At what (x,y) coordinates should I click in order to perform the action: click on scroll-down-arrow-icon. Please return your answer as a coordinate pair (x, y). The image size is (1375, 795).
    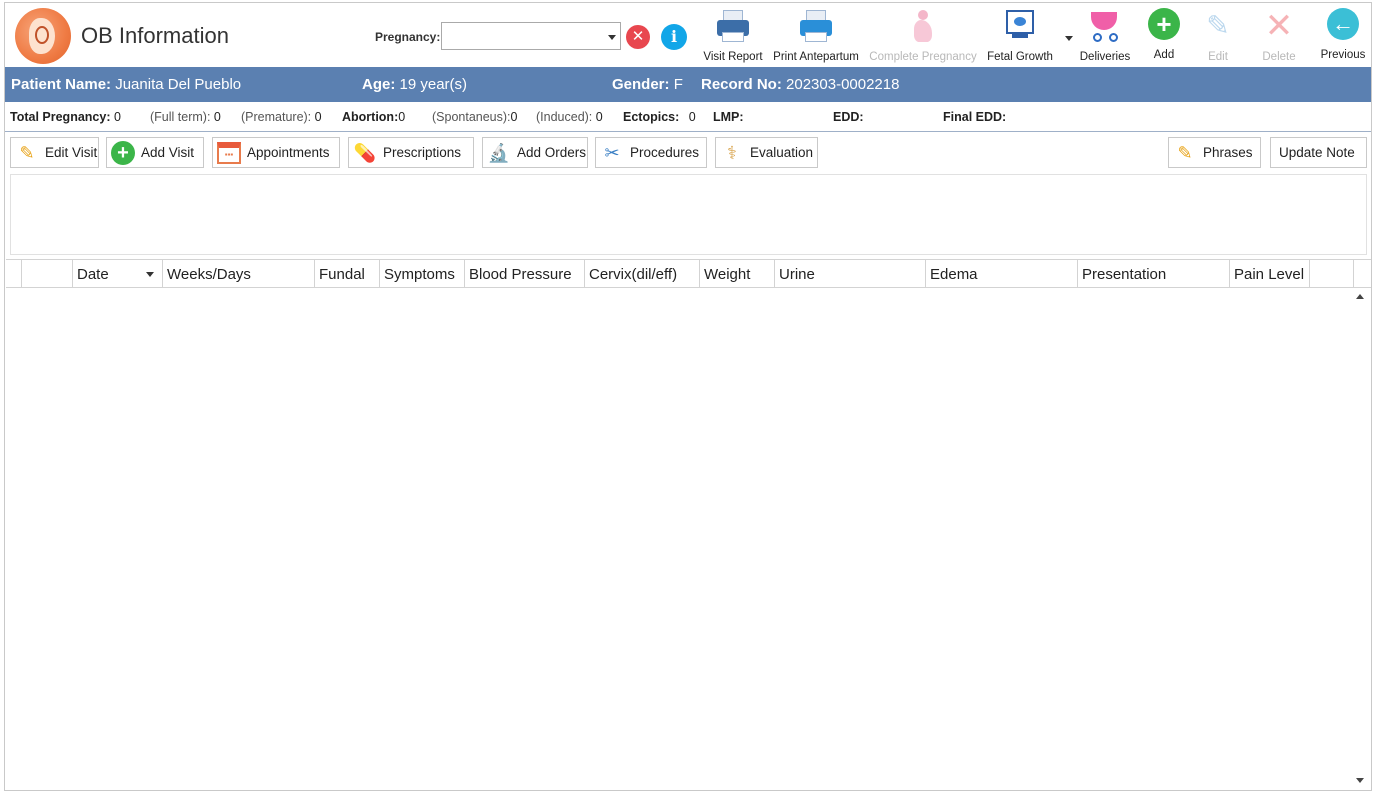
    Looking at the image, I should click on (1360, 780).